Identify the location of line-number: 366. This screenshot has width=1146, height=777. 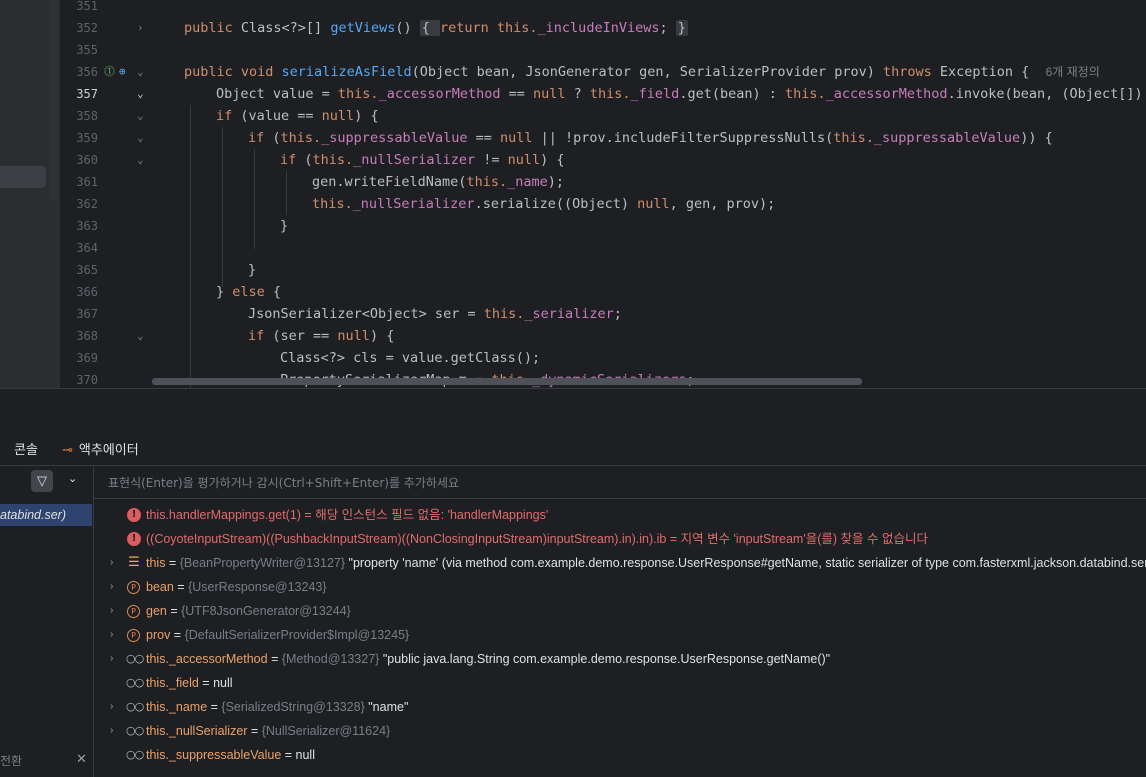
(87, 292).